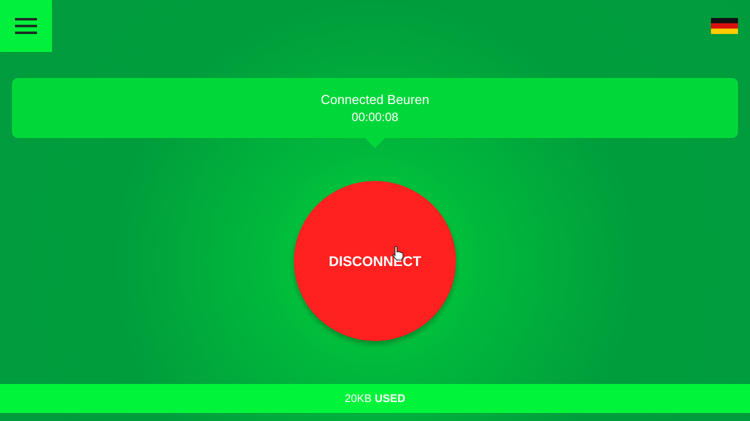 Image resolution: width=750 pixels, height=421 pixels. I want to click on disconnect-button: DISCONNECT, so click(375, 261).